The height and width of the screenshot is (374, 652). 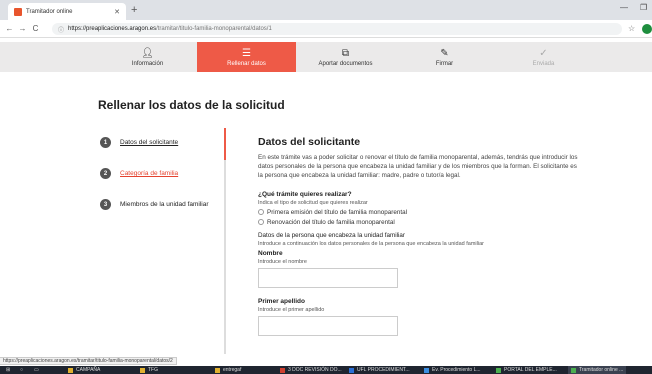 I want to click on apellido-label: Primer apellido, so click(x=281, y=301).